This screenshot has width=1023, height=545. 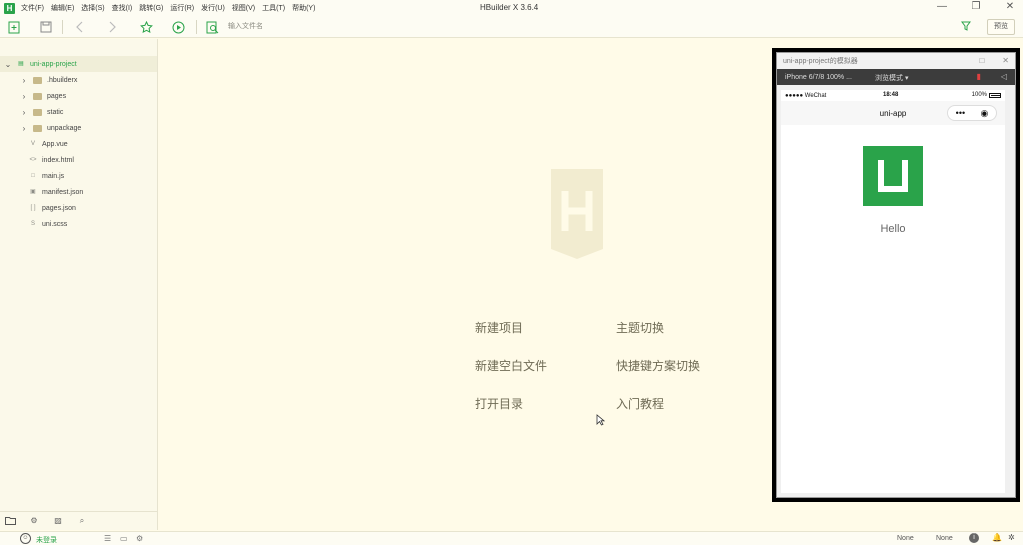 What do you see at coordinates (499, 403) in the screenshot?
I see `open-directory-link: 打开目录` at bounding box center [499, 403].